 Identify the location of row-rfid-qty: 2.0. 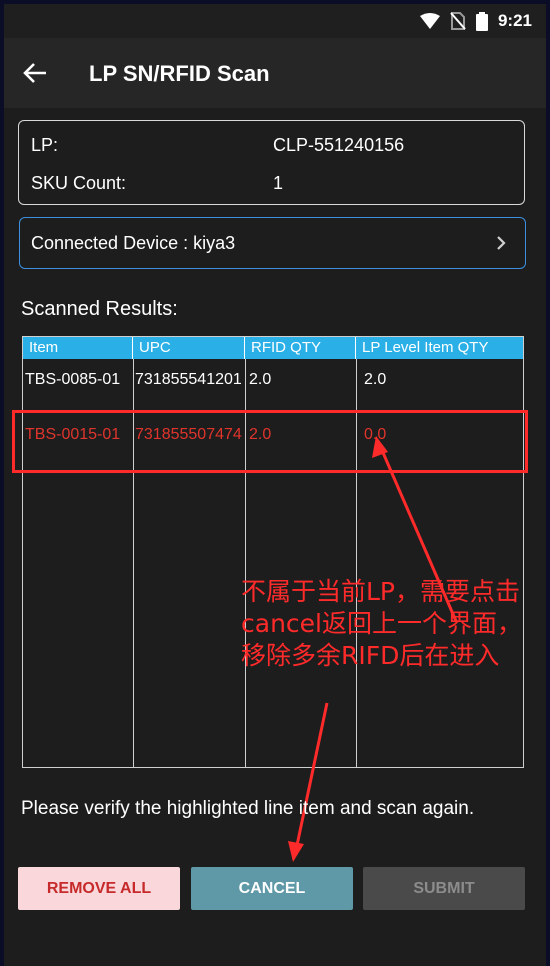
(260, 379).